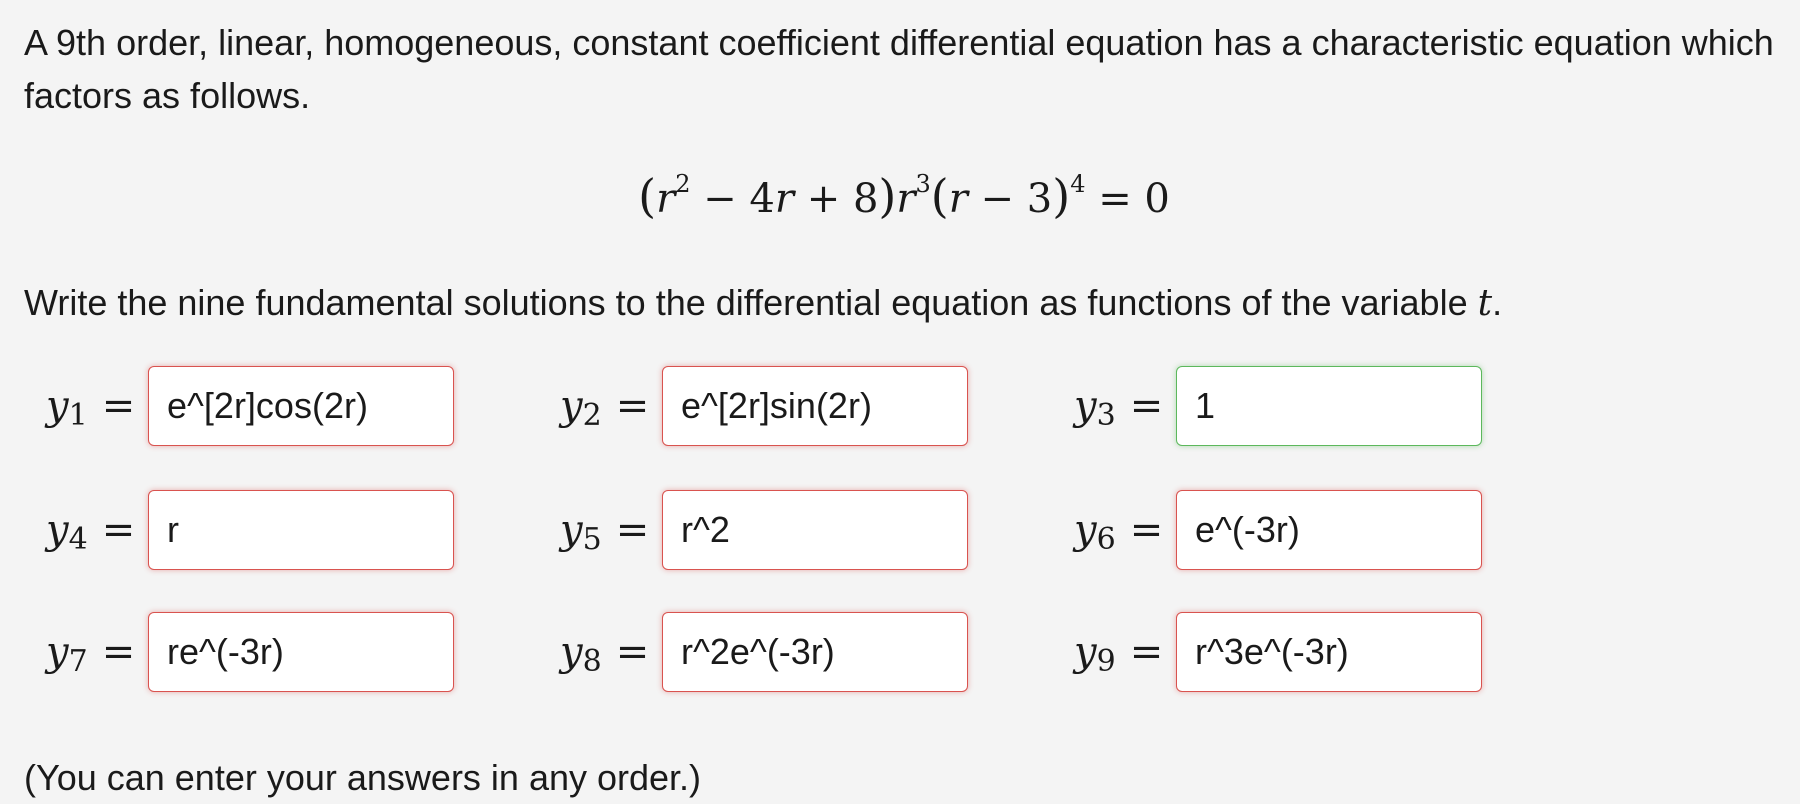 The height and width of the screenshot is (804, 1800). Describe the element at coordinates (1078, 184) in the screenshot. I see `eq-exponent-4: 4` at that location.